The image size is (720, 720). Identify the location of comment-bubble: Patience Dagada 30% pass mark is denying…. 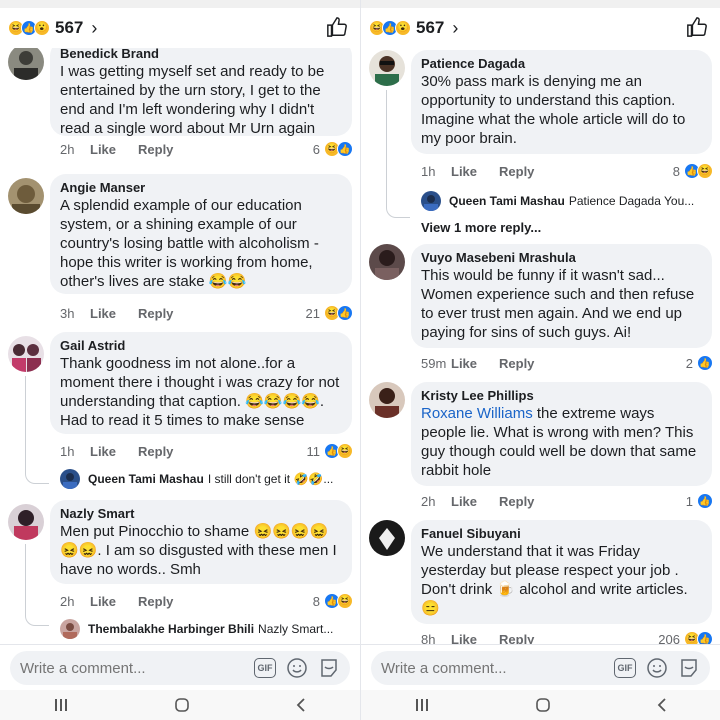
(561, 102).